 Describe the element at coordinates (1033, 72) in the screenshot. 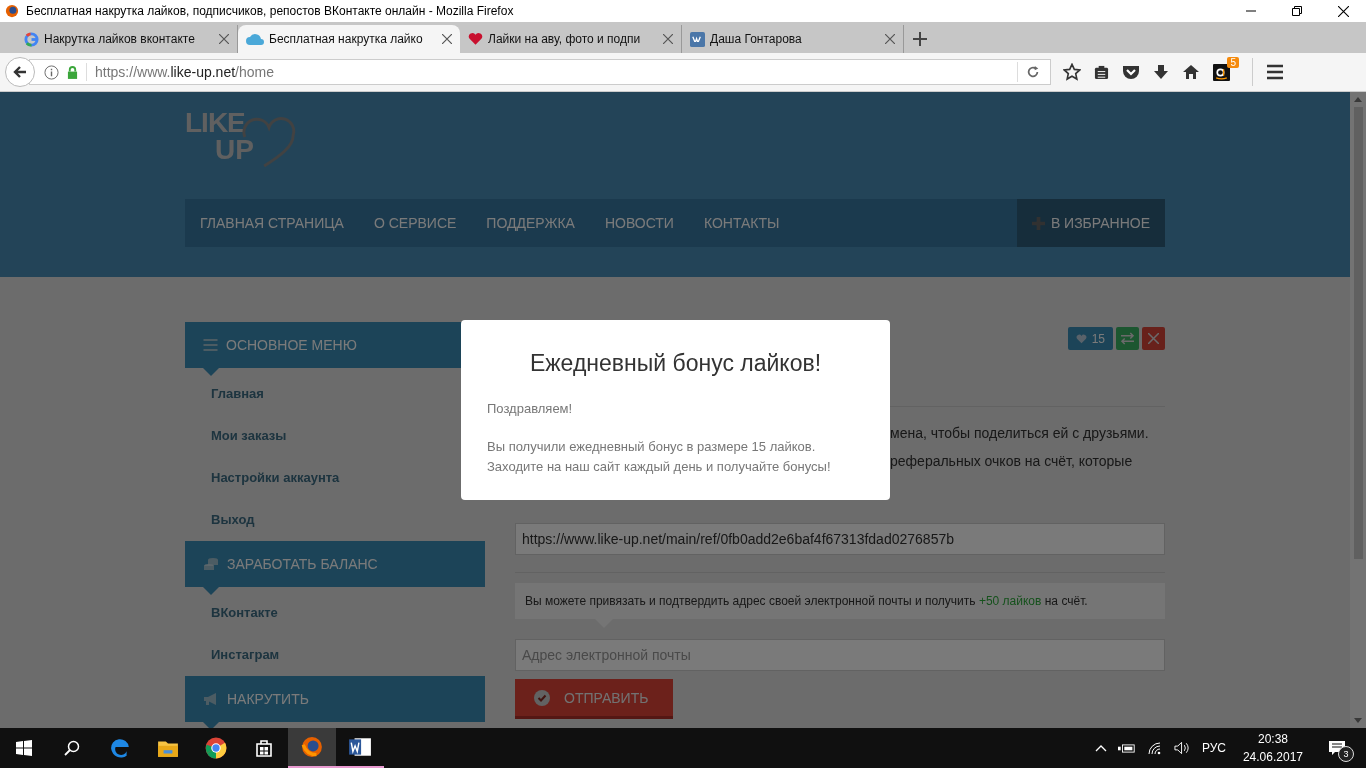

I see `reload-icon` at that location.